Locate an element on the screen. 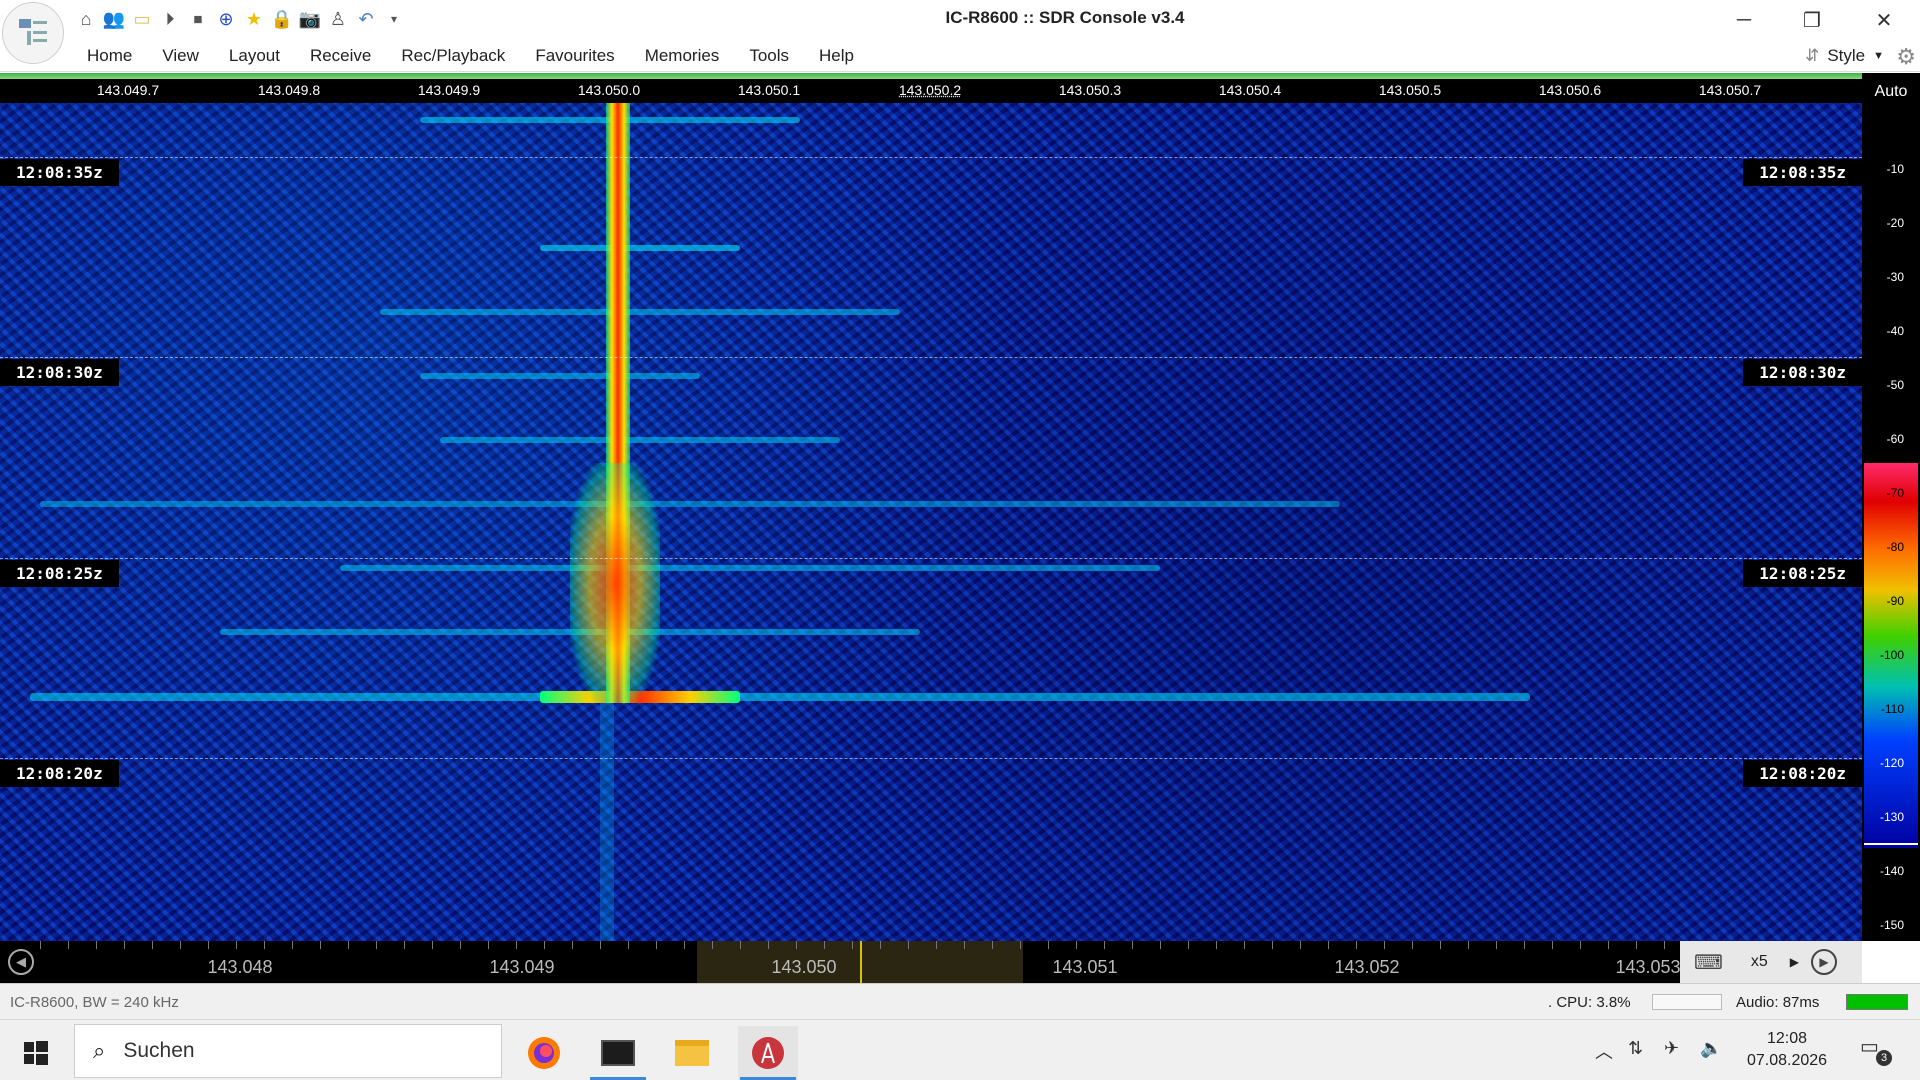  clock-time: 12:08 is located at coordinates (1787, 1038).